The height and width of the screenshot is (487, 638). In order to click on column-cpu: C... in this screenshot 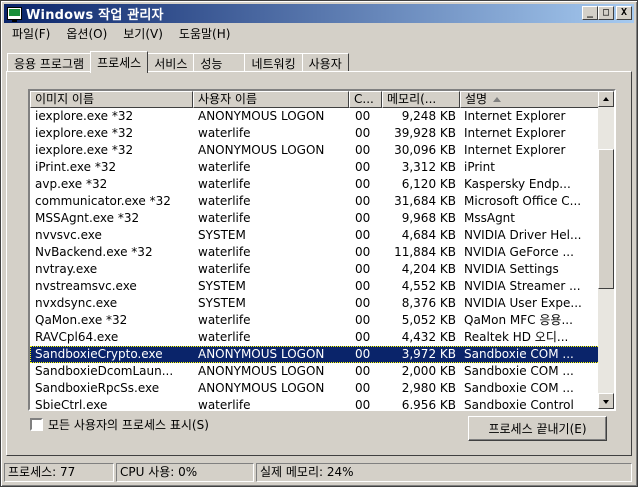, I will do `click(365, 99)`.